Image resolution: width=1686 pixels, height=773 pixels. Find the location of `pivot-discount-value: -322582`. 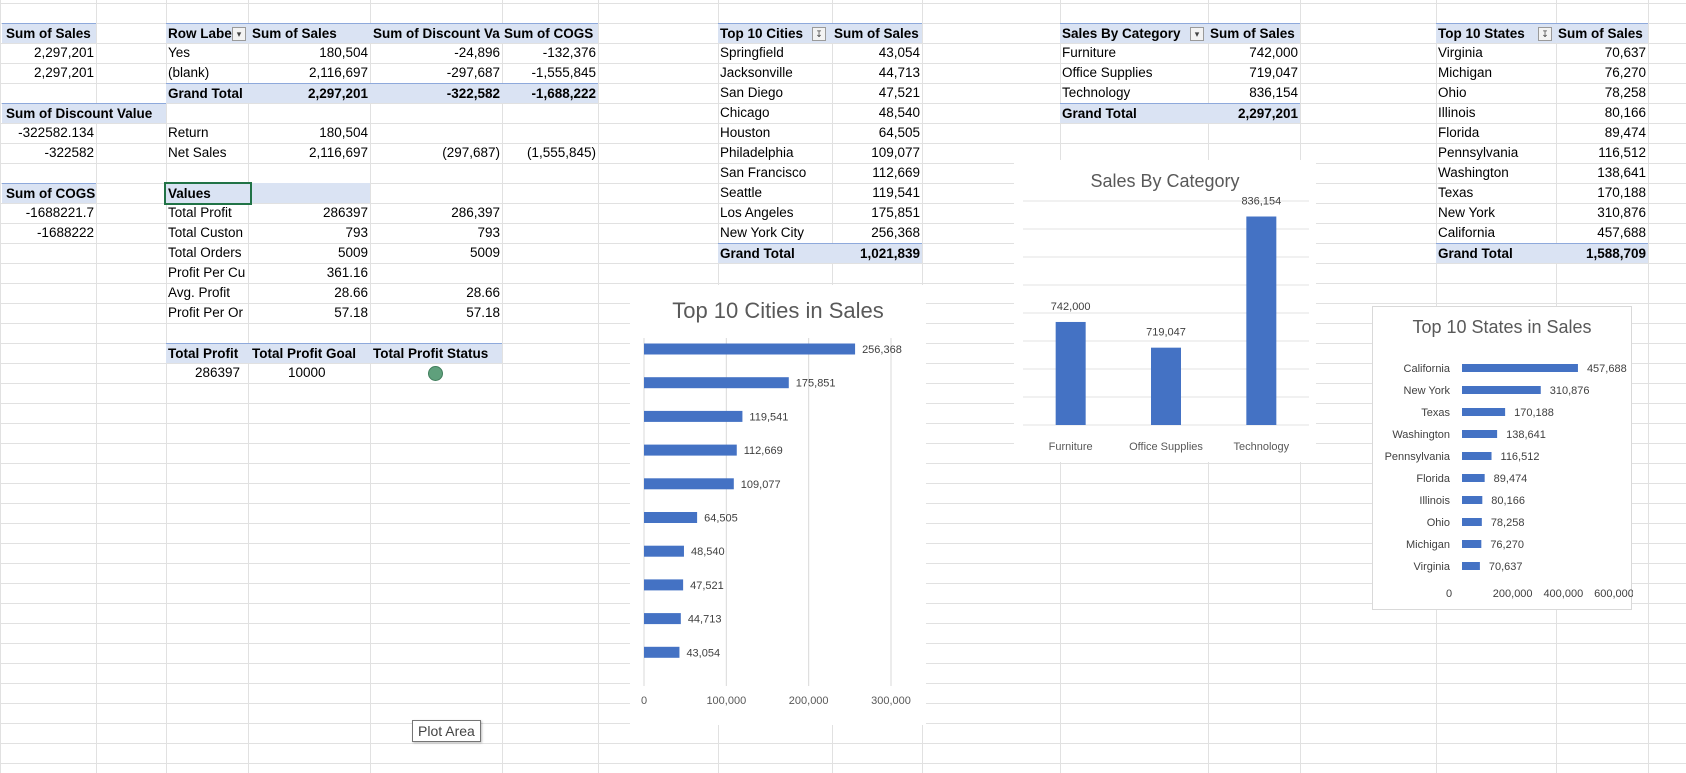

pivot-discount-value: -322582 is located at coordinates (49, 153).